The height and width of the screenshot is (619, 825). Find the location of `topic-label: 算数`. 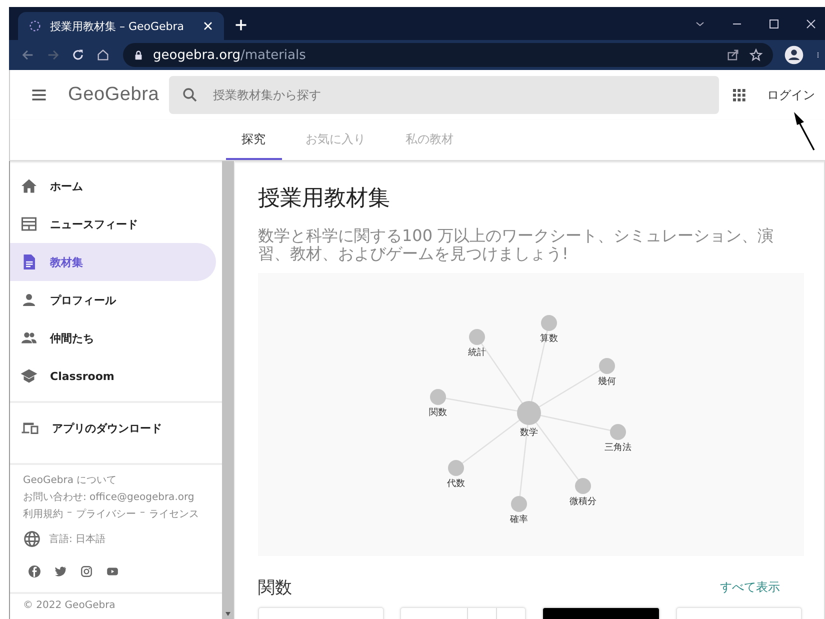

topic-label: 算数 is located at coordinates (549, 339).